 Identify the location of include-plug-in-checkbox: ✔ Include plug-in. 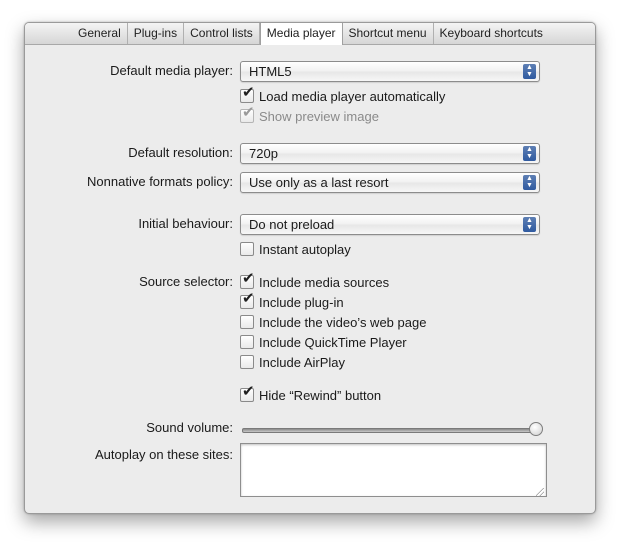
(292, 300).